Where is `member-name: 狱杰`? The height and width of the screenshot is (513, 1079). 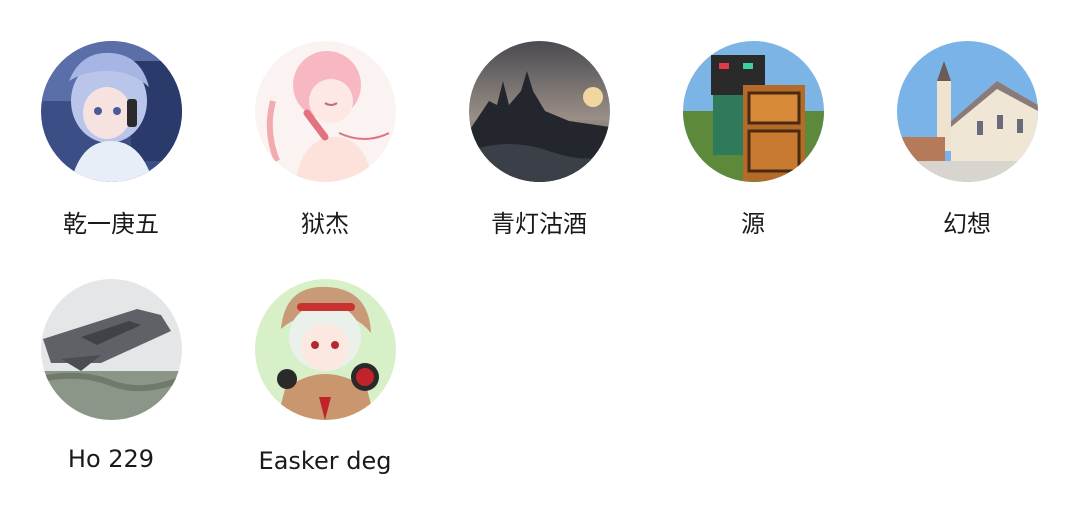
member-name: 狱杰 is located at coordinates (325, 221).